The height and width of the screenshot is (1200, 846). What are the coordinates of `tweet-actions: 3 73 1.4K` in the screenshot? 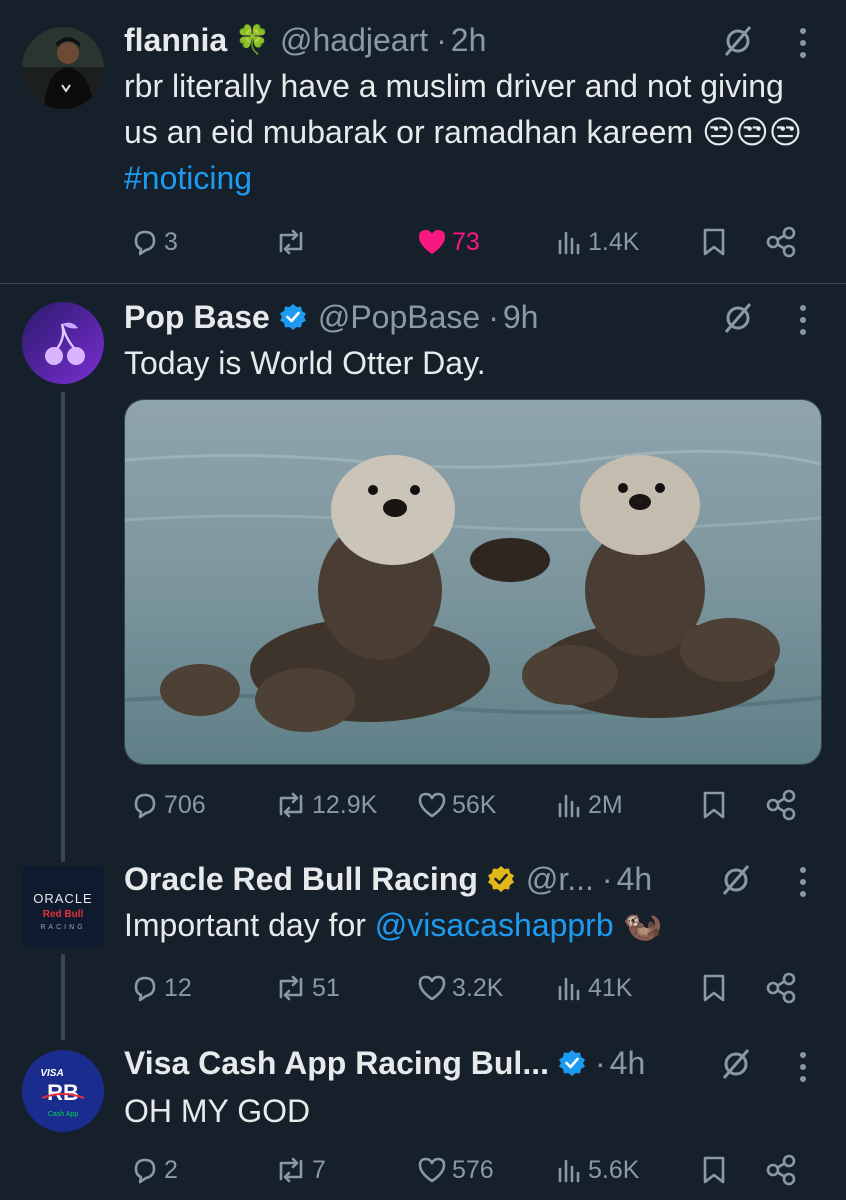 It's located at (469, 242).